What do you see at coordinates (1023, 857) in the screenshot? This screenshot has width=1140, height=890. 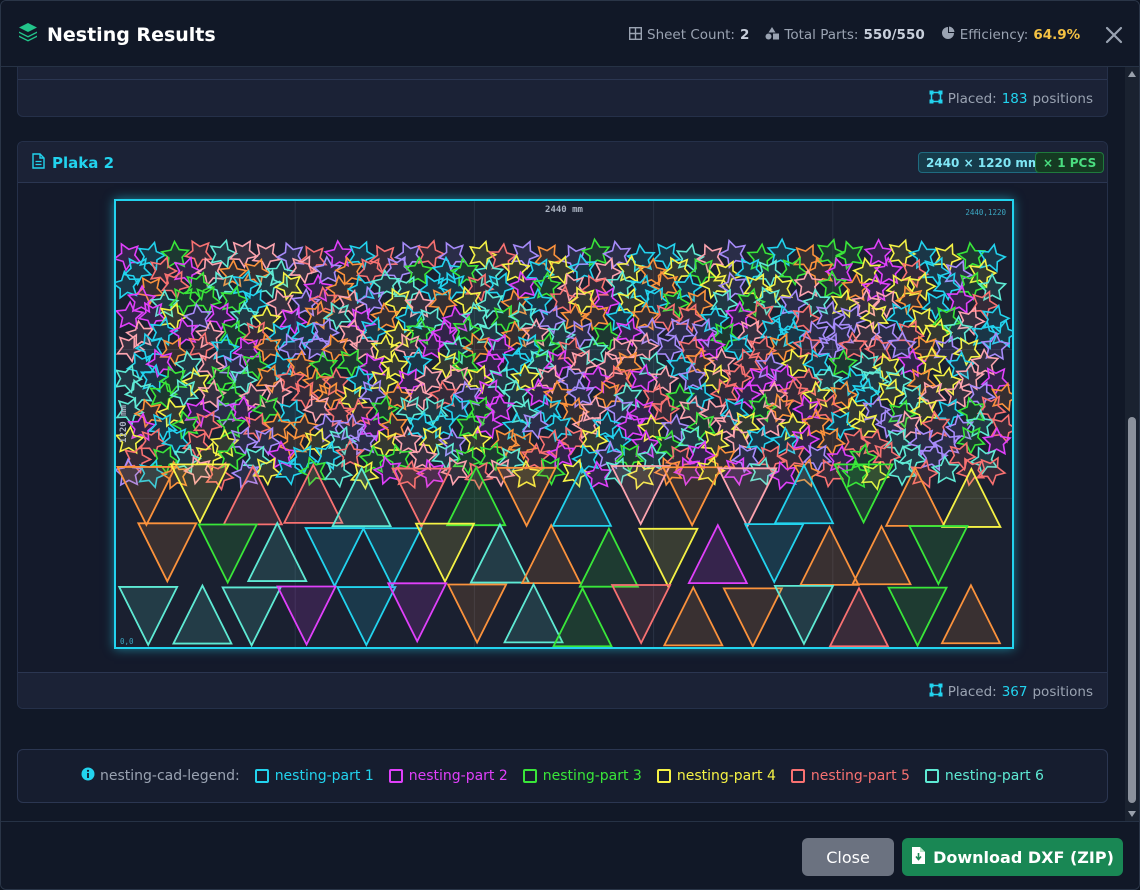 I see `download-dxf-label: Download DXF (ZIP)` at bounding box center [1023, 857].